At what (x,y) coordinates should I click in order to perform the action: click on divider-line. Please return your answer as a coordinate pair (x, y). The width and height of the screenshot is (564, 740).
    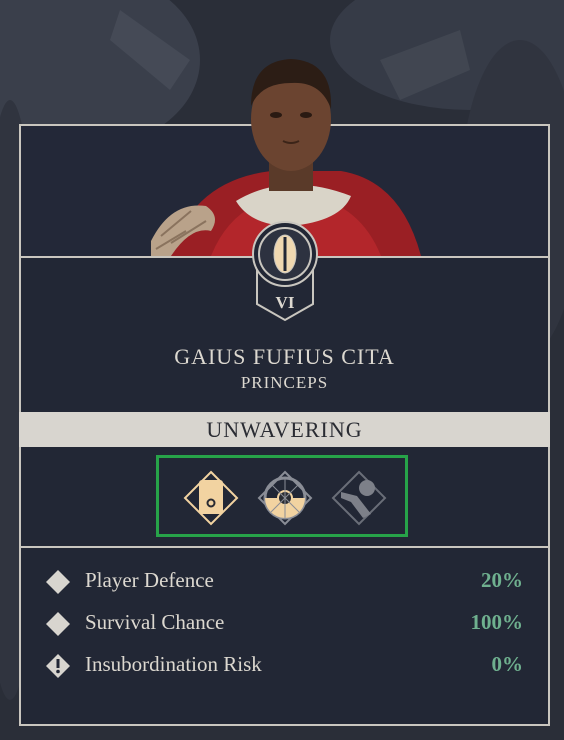
    Looking at the image, I should click on (284, 547).